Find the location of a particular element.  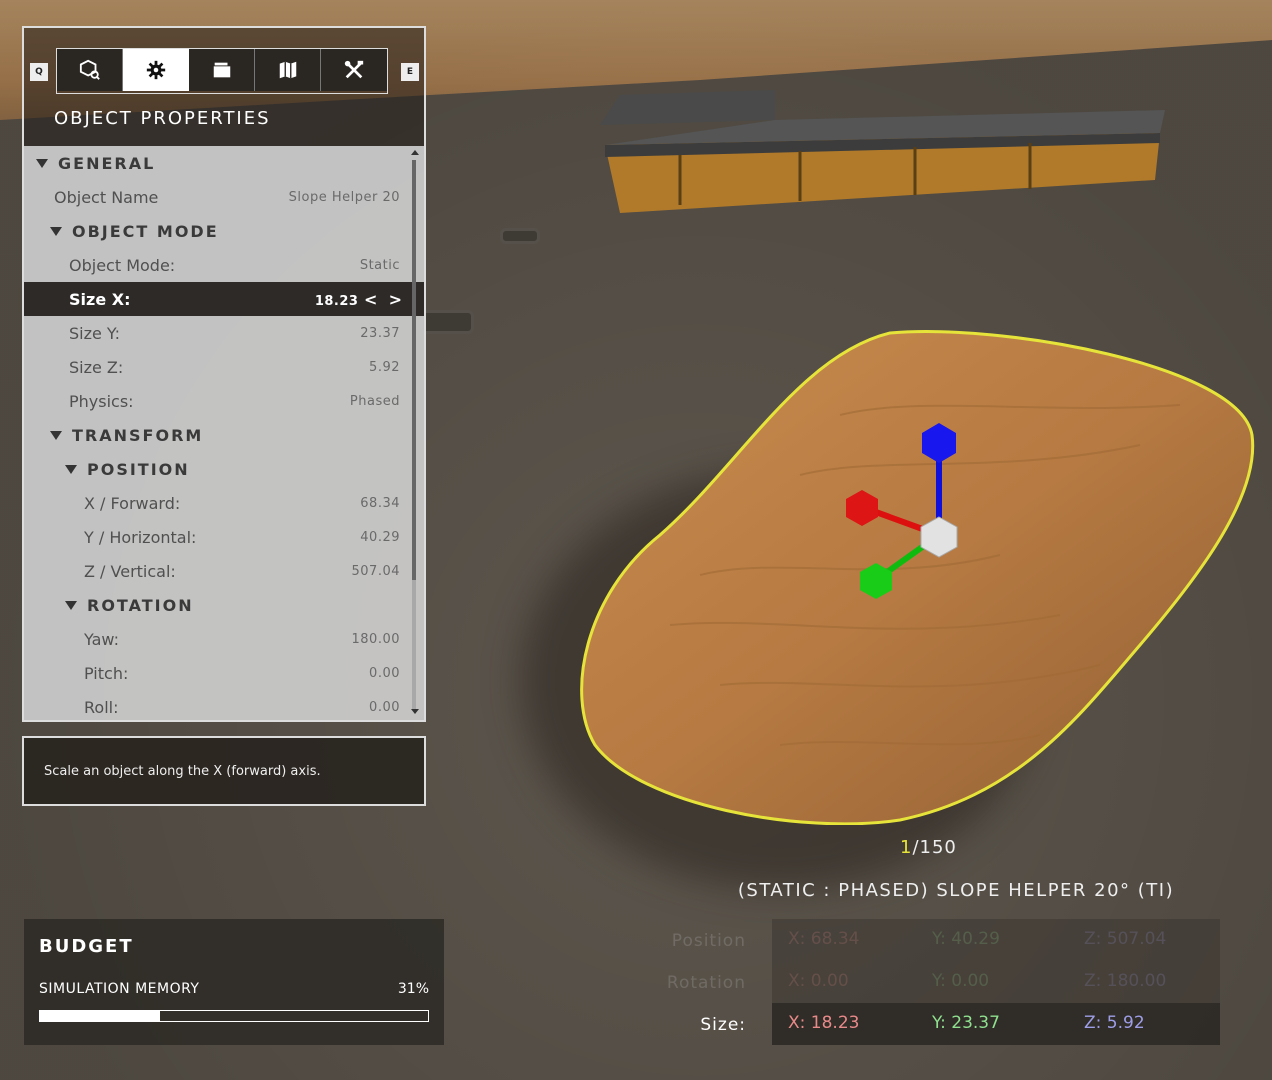

property-object-name: Object Name Slope Helper 20 is located at coordinates (218, 197).